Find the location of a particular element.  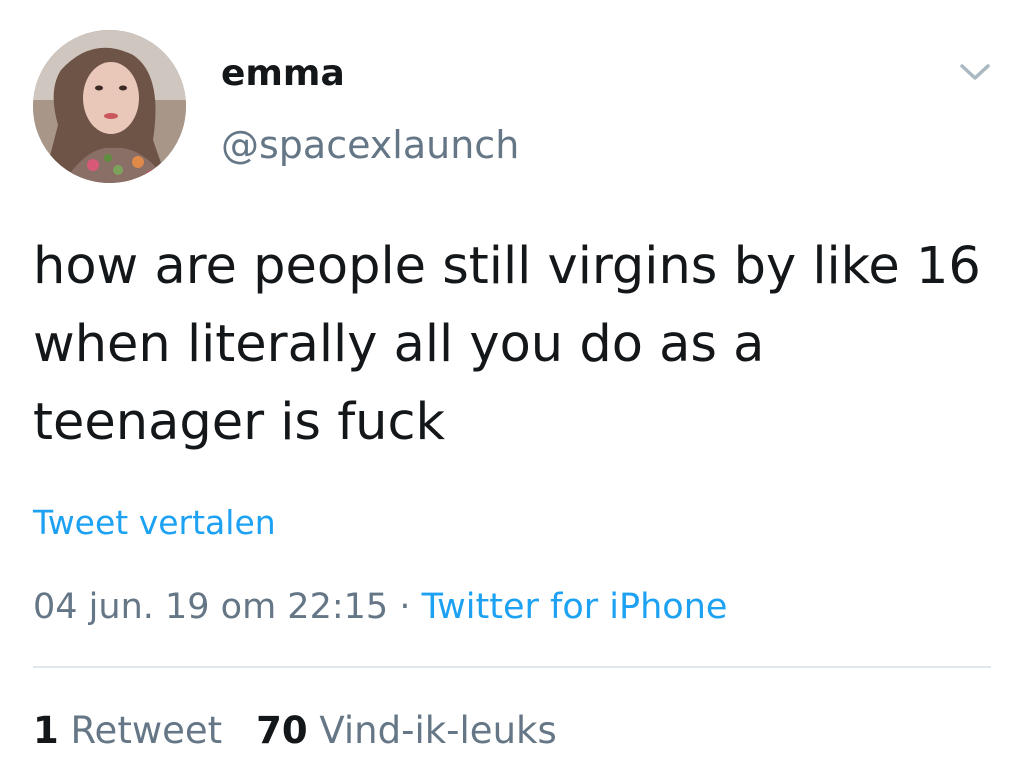

tweet-timestamp: 04 jun. 19 om 22:15 is located at coordinates (210, 607).